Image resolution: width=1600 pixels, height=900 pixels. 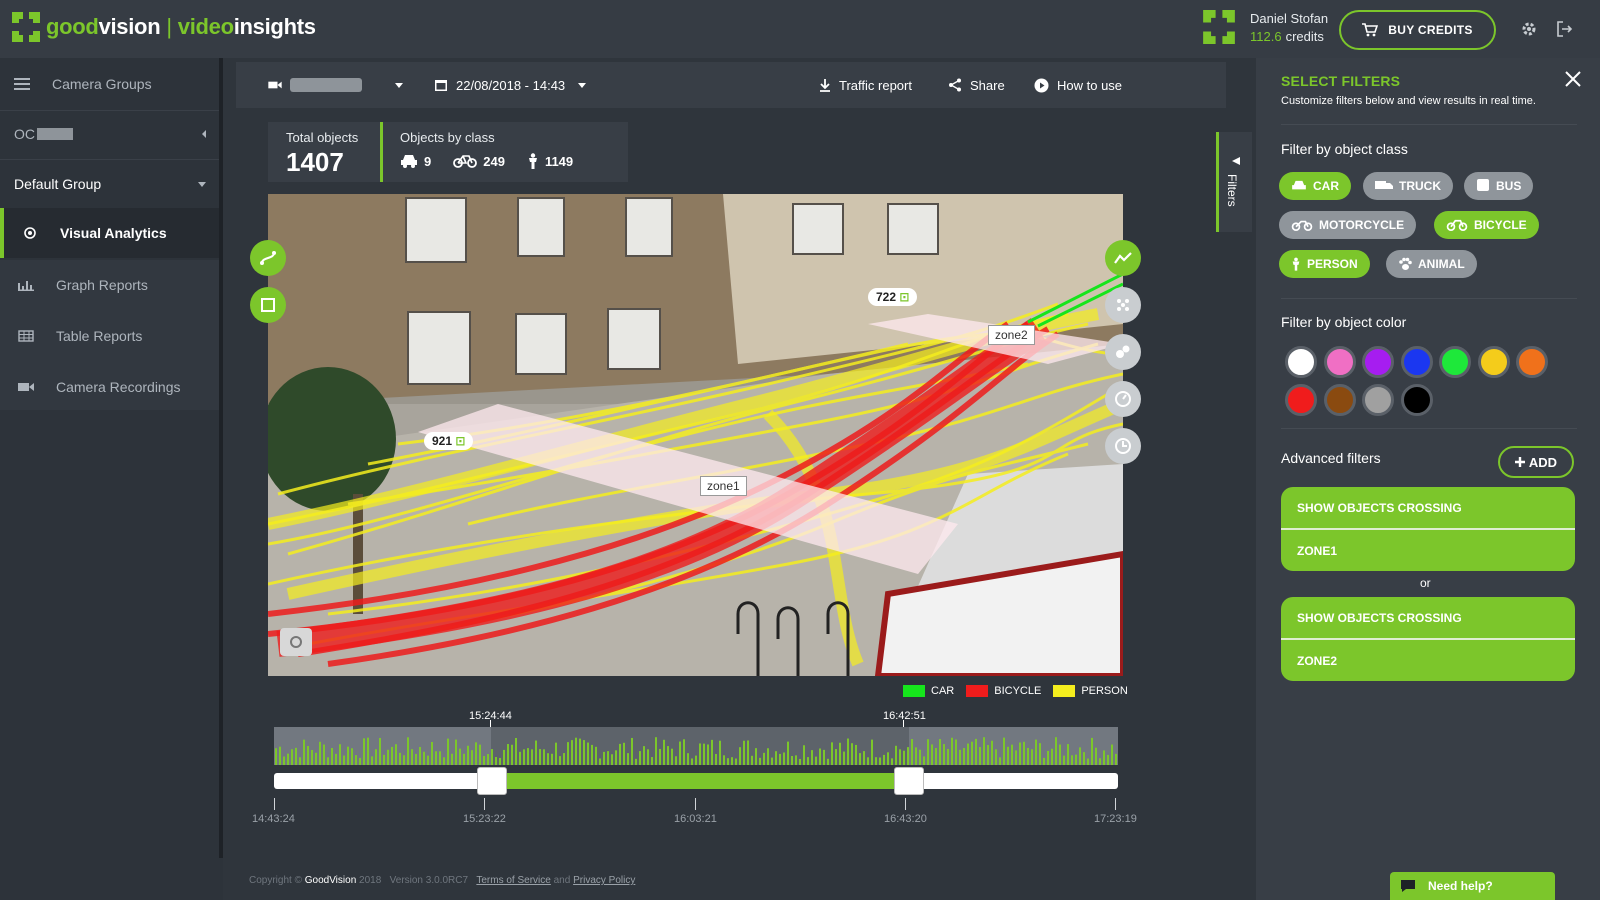 What do you see at coordinates (1573, 79) in the screenshot?
I see `close-icon` at bounding box center [1573, 79].